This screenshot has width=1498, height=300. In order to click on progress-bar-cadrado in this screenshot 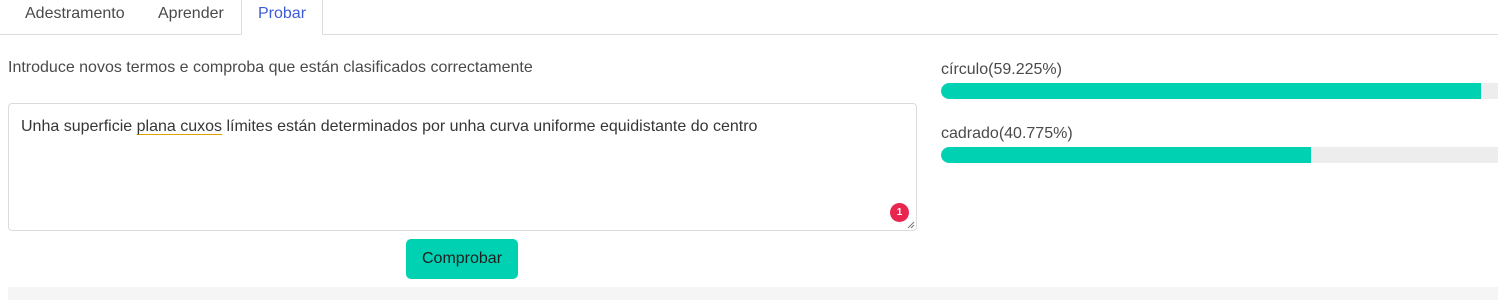, I will do `click(1219, 155)`.